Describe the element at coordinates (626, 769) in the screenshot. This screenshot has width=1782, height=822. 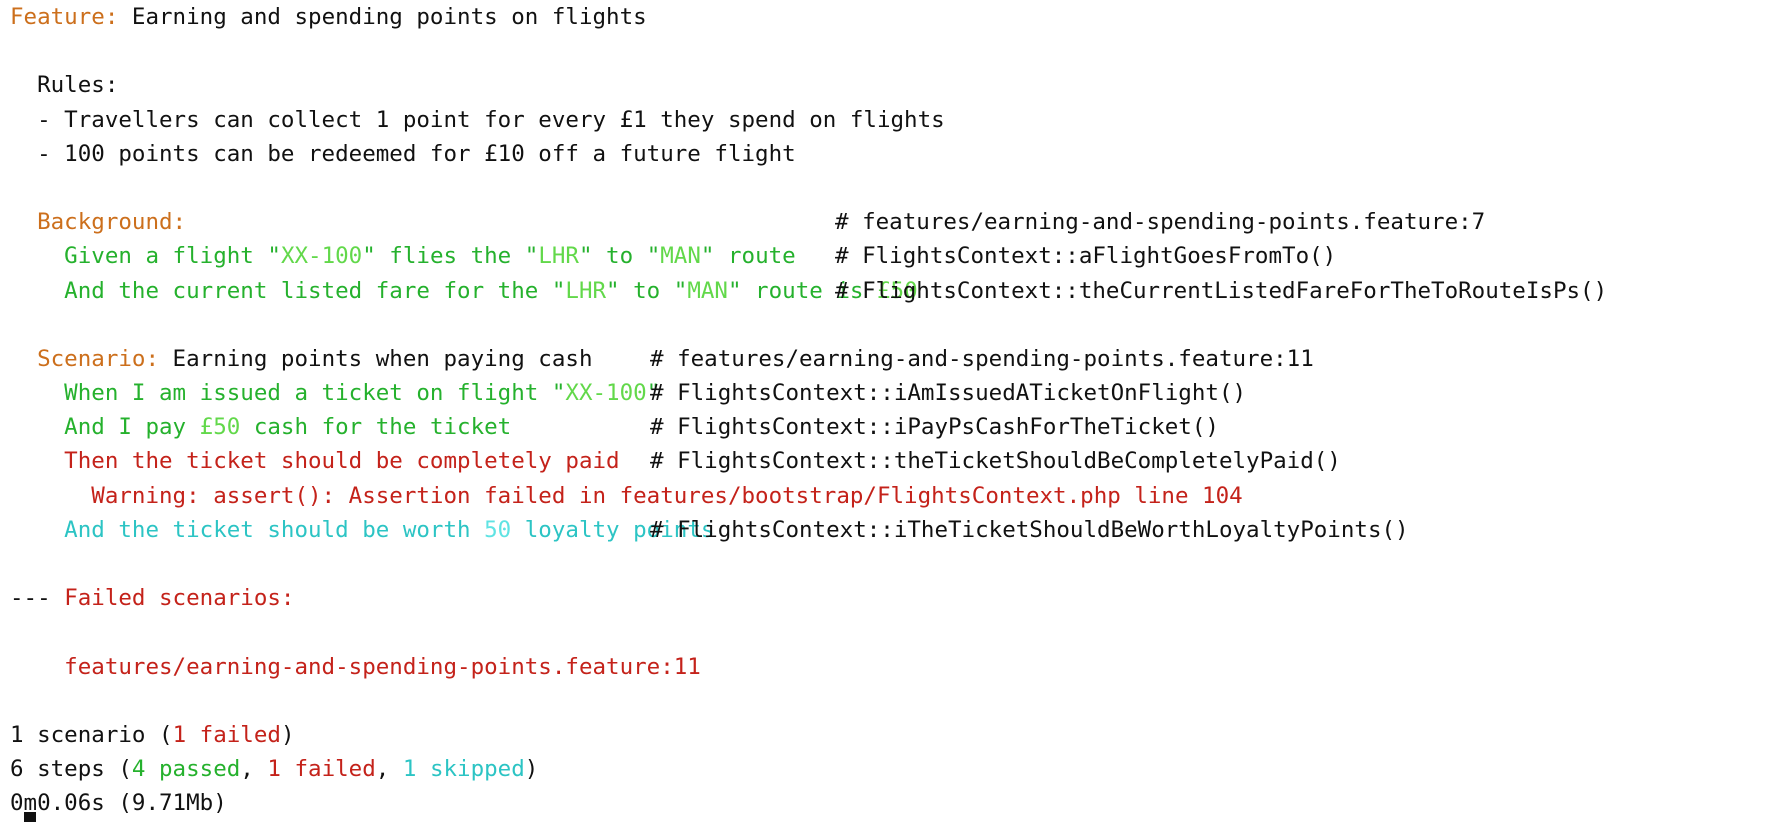
I see `steps-summary: 6 steps (4 passed, 1 failed, 1 skipped)` at that location.